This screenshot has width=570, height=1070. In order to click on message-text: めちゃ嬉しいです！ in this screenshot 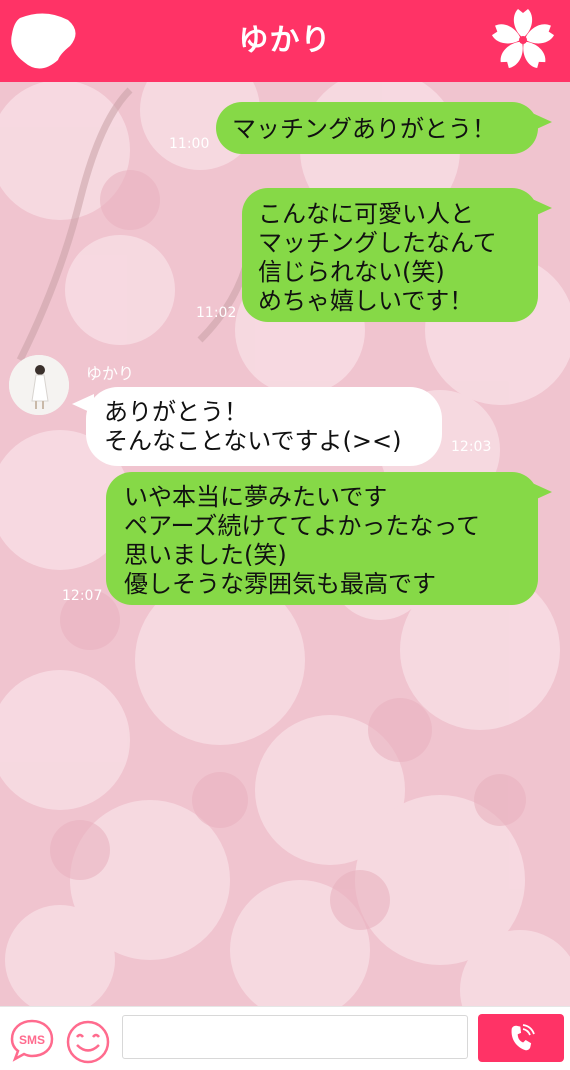, I will do `click(366, 301)`.